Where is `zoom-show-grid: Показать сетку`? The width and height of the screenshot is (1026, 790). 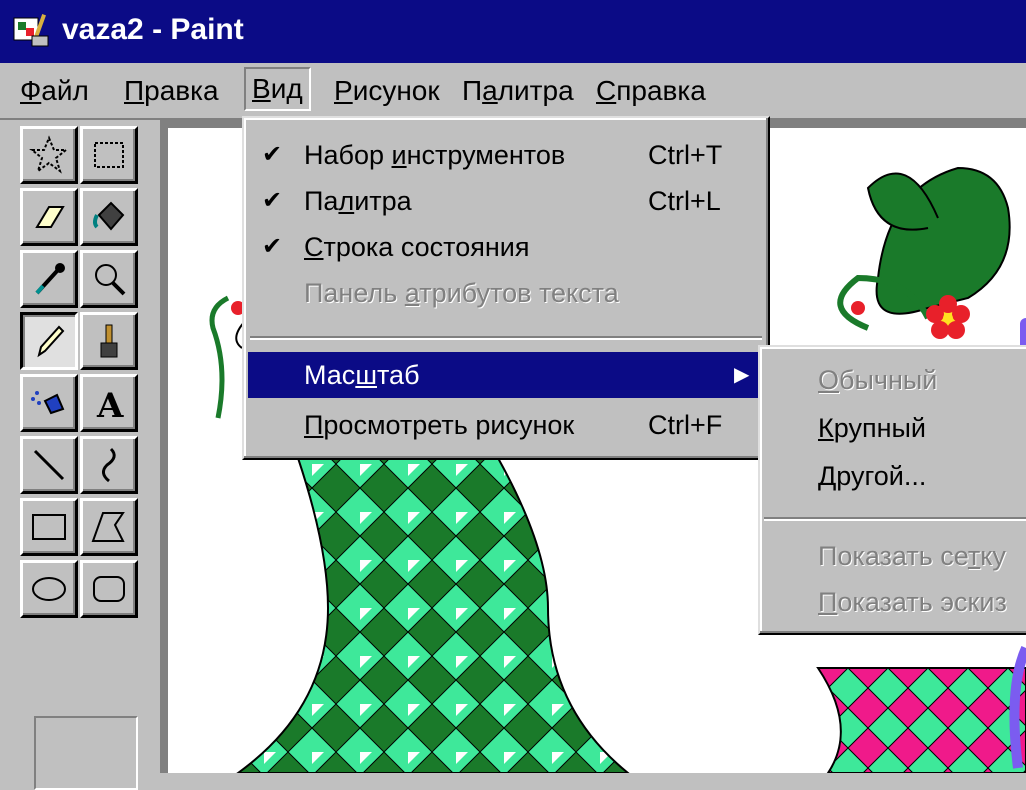 zoom-show-grid: Показать сетку is located at coordinates (912, 556).